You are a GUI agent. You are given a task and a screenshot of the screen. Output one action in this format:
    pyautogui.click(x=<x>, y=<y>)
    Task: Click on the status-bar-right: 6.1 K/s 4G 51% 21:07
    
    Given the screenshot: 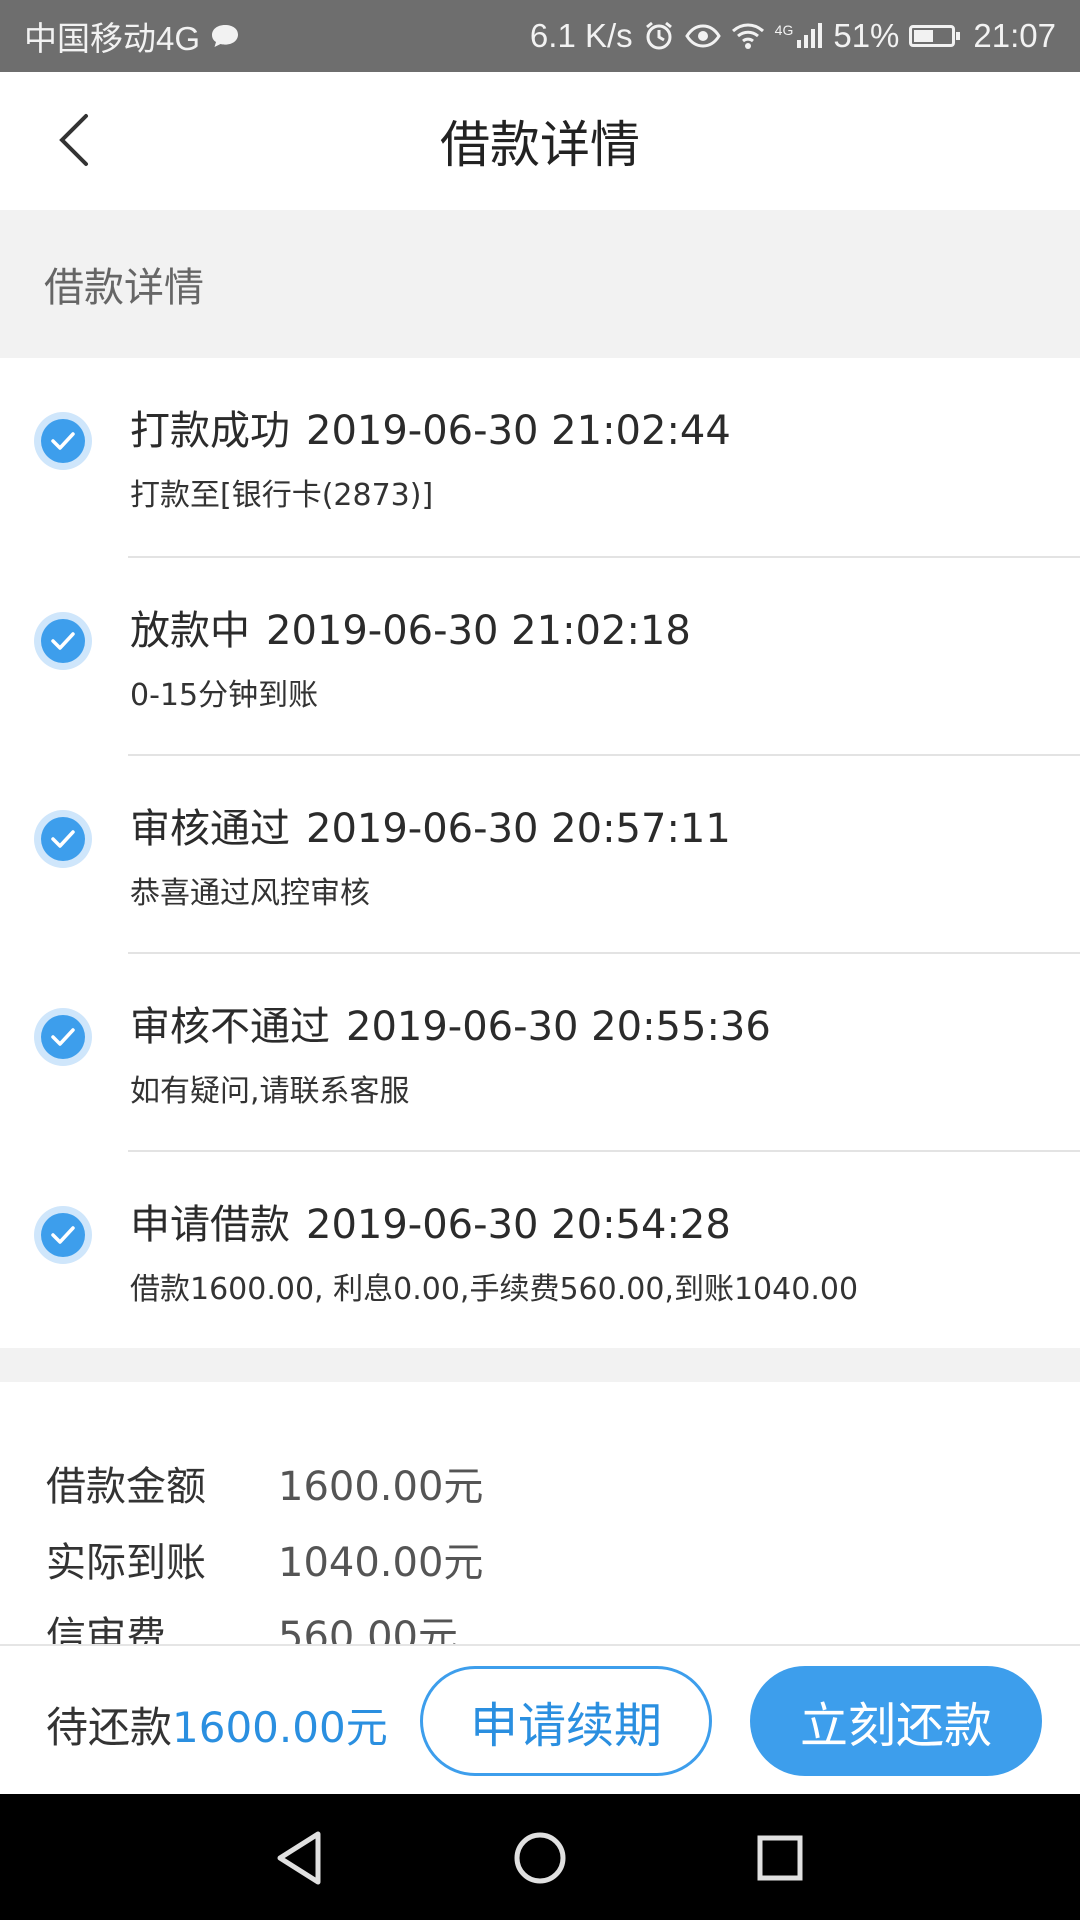 What is the action you would take?
    pyautogui.click(x=793, y=36)
    